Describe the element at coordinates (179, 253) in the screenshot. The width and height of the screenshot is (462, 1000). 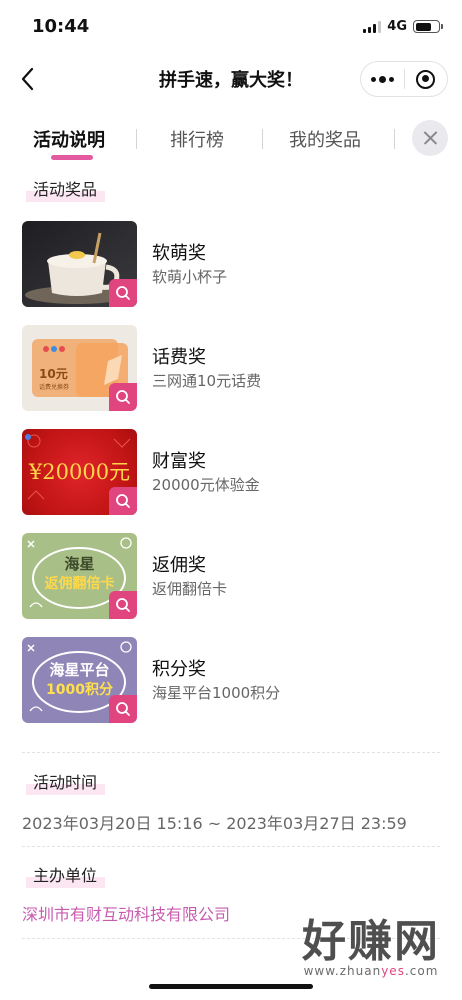
I see `prize-name: 软萌奖` at that location.